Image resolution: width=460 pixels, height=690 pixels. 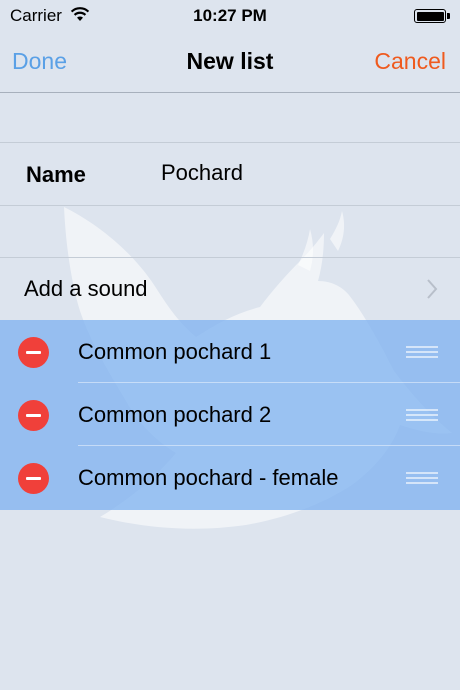 I want to click on navigation-bar: Done New list Cancel, so click(x=230, y=62).